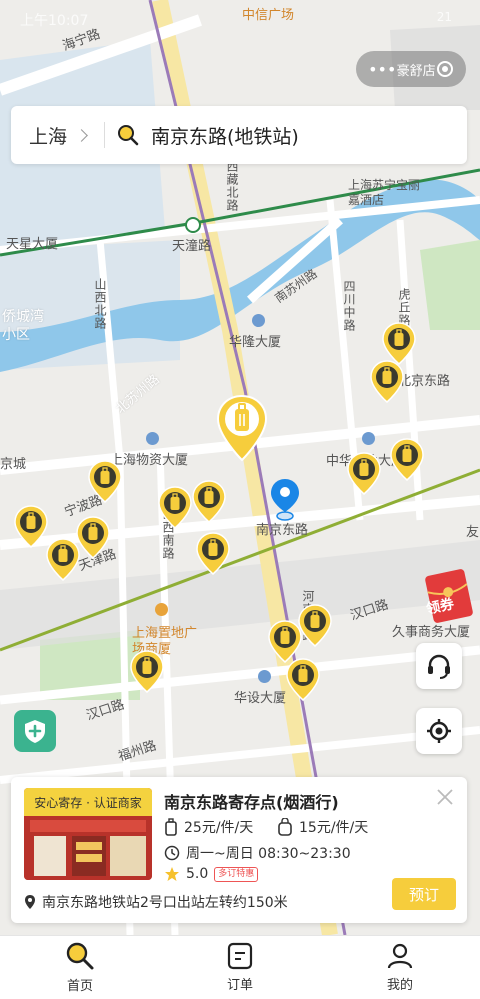 Image resolution: width=480 pixels, height=999 pixels. Describe the element at coordinates (192, 246) in the screenshot. I see `map-label-tiantong-rd: 天潼路` at that location.